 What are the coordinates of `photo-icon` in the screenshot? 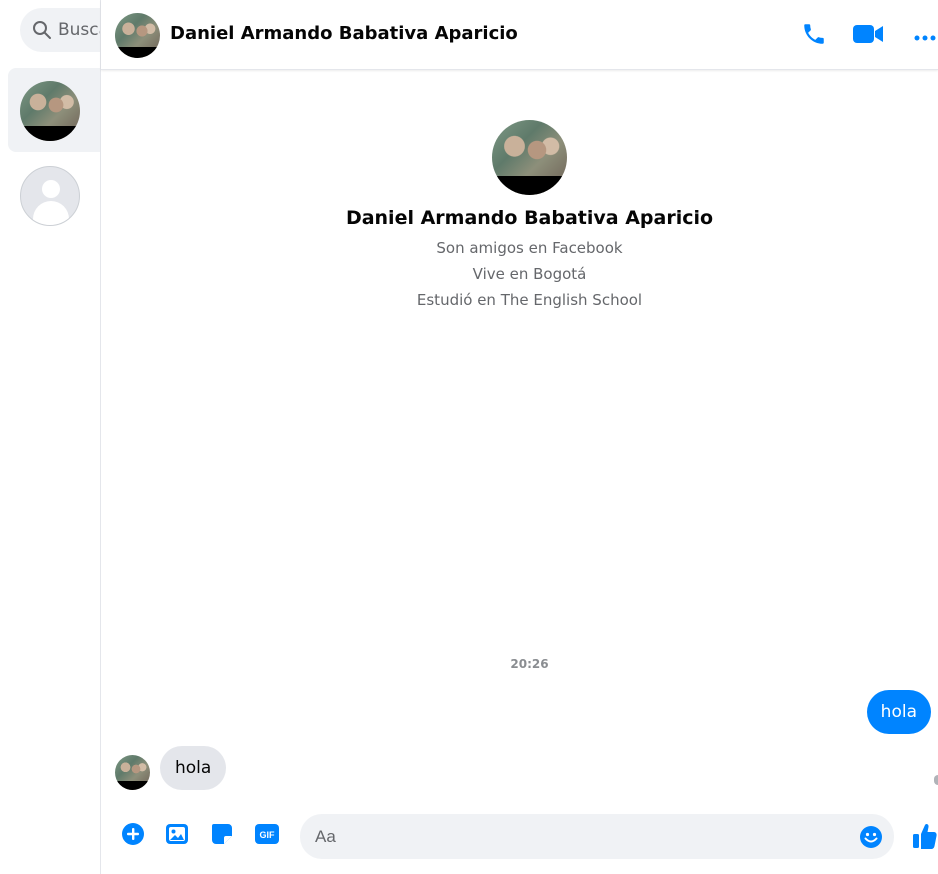 It's located at (177, 836).